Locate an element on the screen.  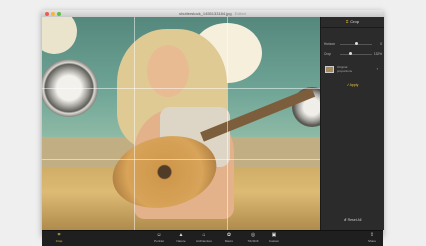
toolbar-tilt-shift: ◎ Tilt-Shift is located at coordinates (253, 237).